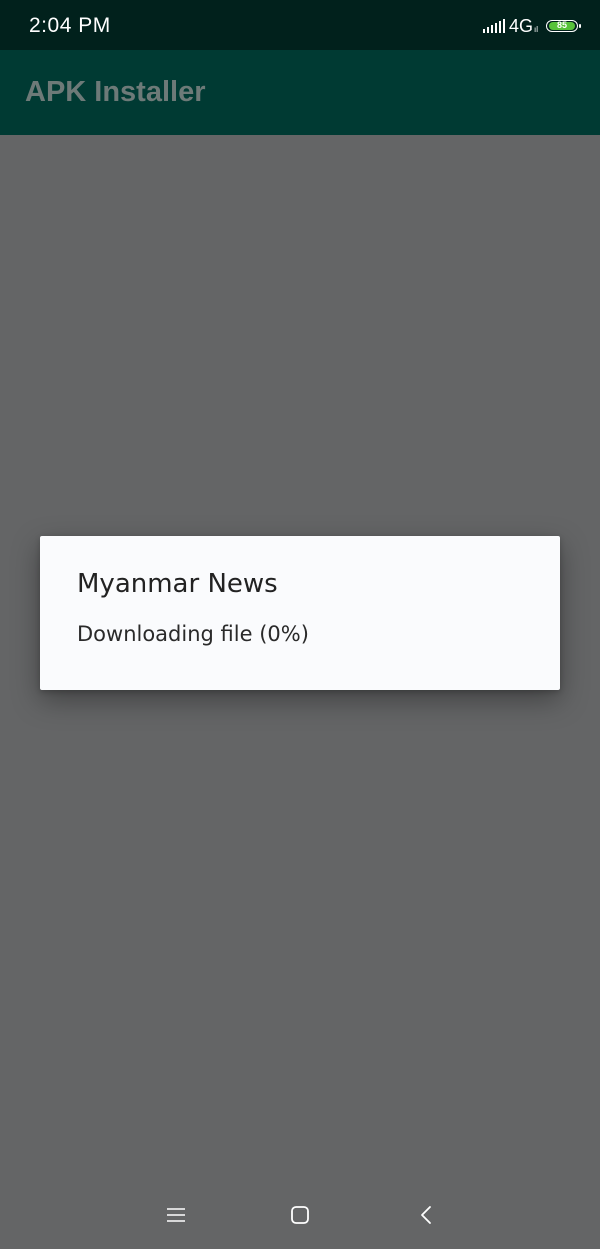 The width and height of the screenshot is (600, 1249). Describe the element at coordinates (300, 613) in the screenshot. I see `progress-dialog: Myanmar News Downloading file (0%)` at that location.